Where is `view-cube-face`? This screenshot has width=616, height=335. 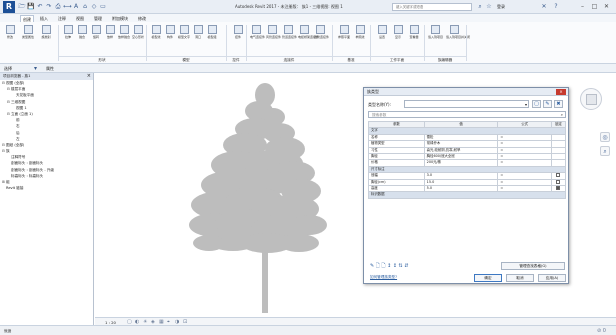
view-cube-face is located at coordinates (591, 99).